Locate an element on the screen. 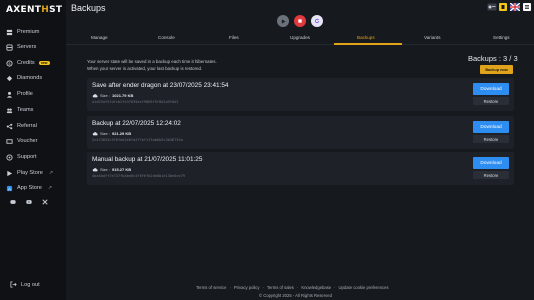 The height and width of the screenshot is (300, 534). sidebar-item-label: Play Store is located at coordinates (30, 173).